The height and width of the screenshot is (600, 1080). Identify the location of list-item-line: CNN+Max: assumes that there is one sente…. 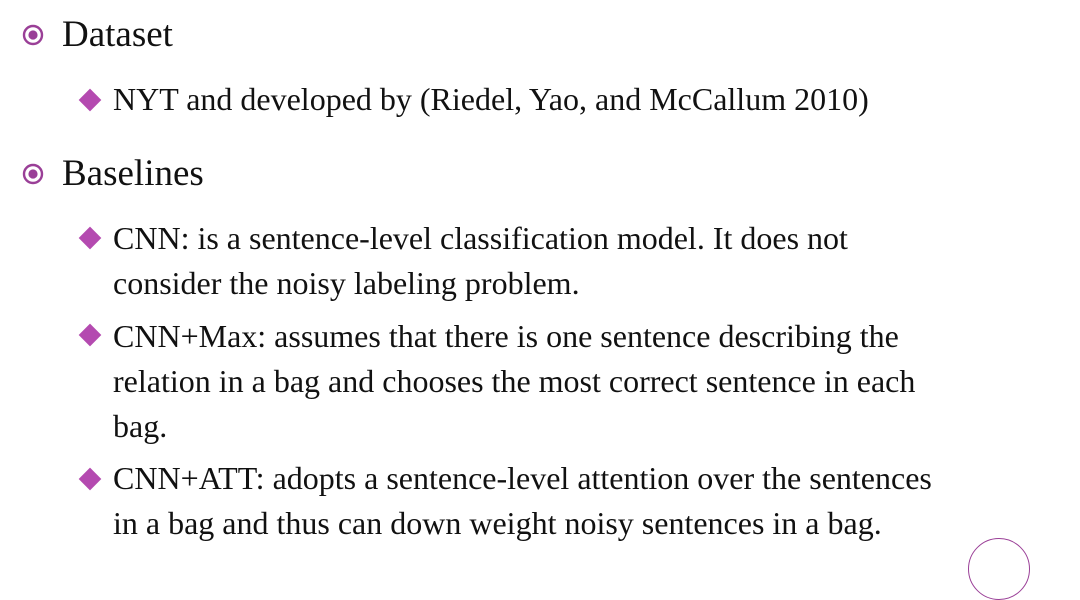
(506, 336).